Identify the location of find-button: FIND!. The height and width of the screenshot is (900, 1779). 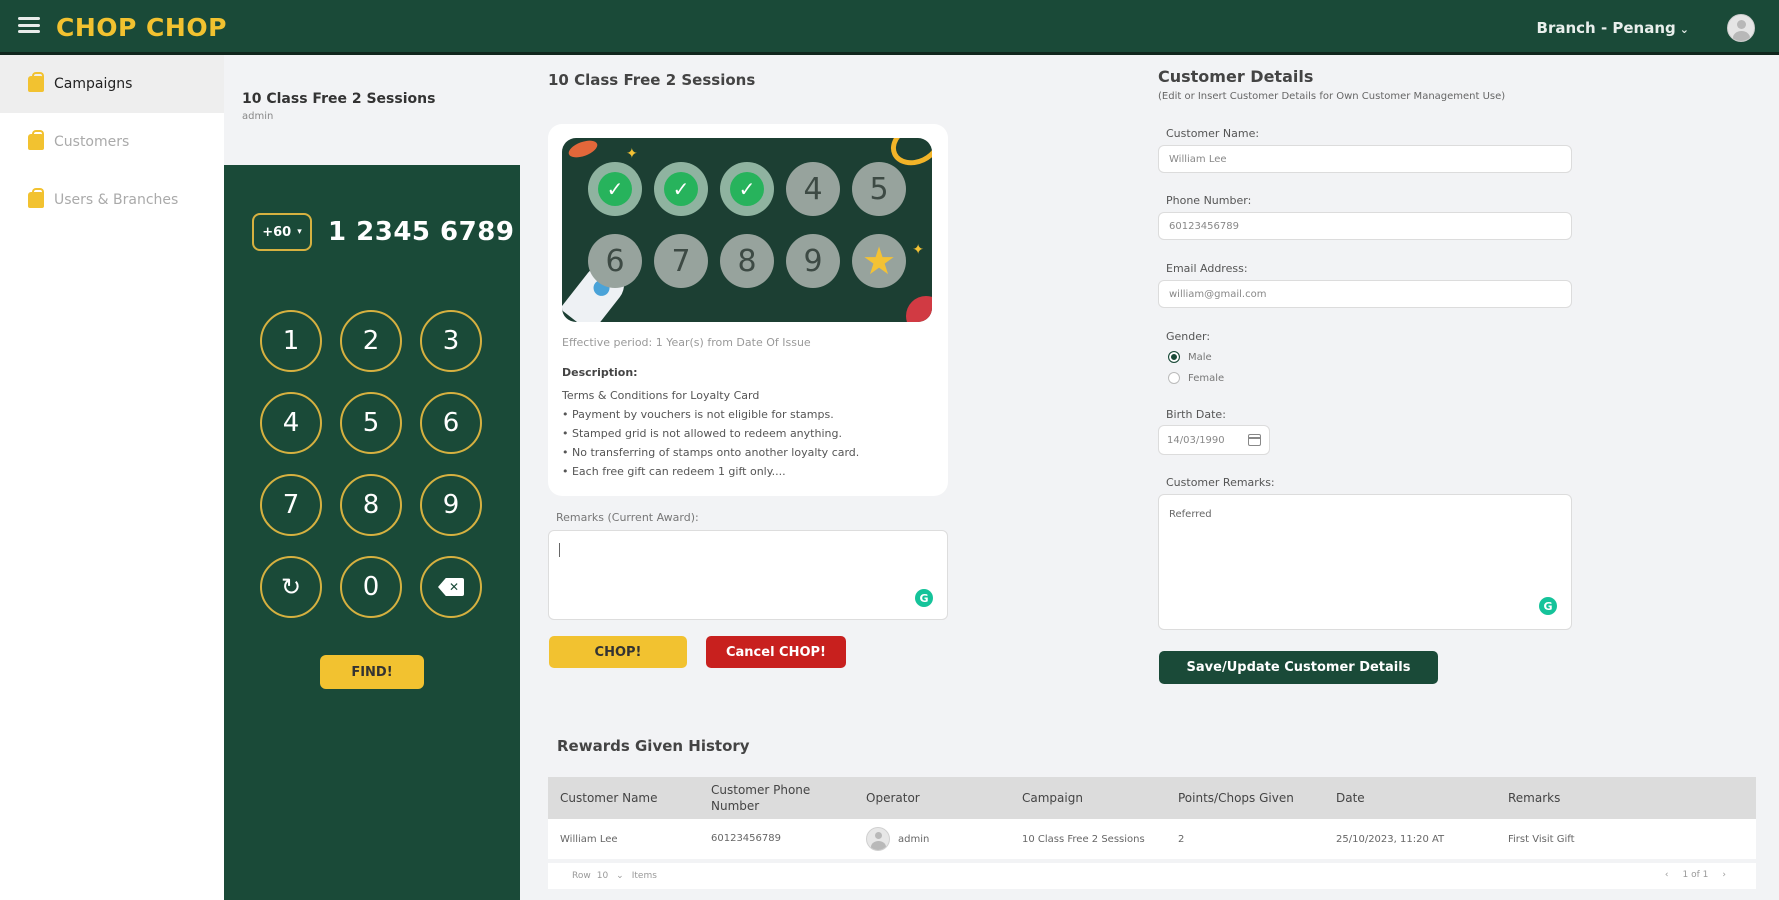
(372, 672).